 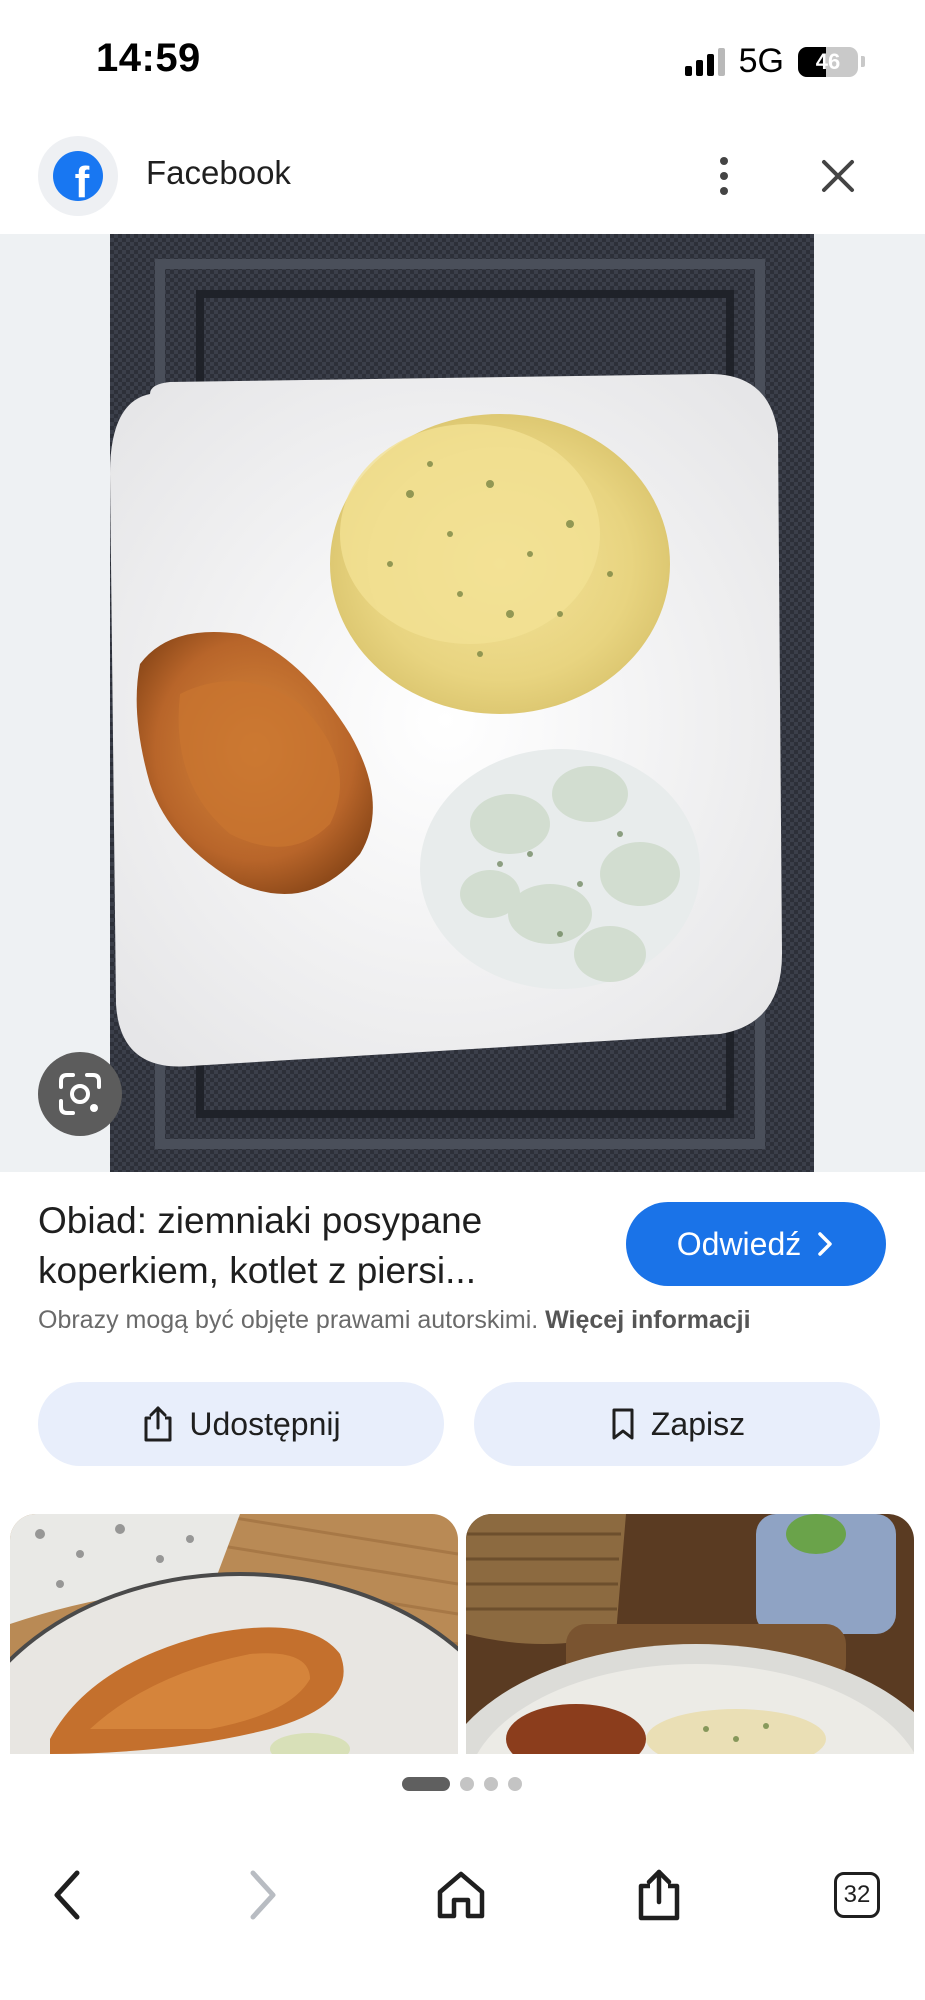 I want to click on viewer-header: f Facebook, so click(x=462, y=181).